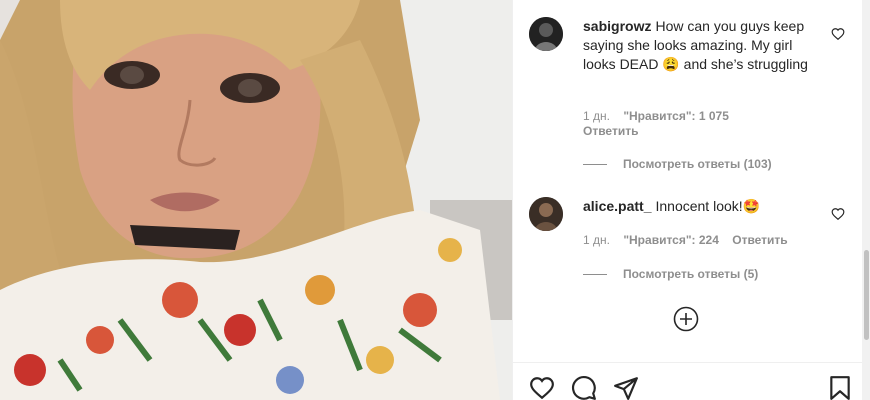 The height and width of the screenshot is (400, 870). Describe the element at coordinates (840, 387) in the screenshot. I see `bookmark-icon` at that location.